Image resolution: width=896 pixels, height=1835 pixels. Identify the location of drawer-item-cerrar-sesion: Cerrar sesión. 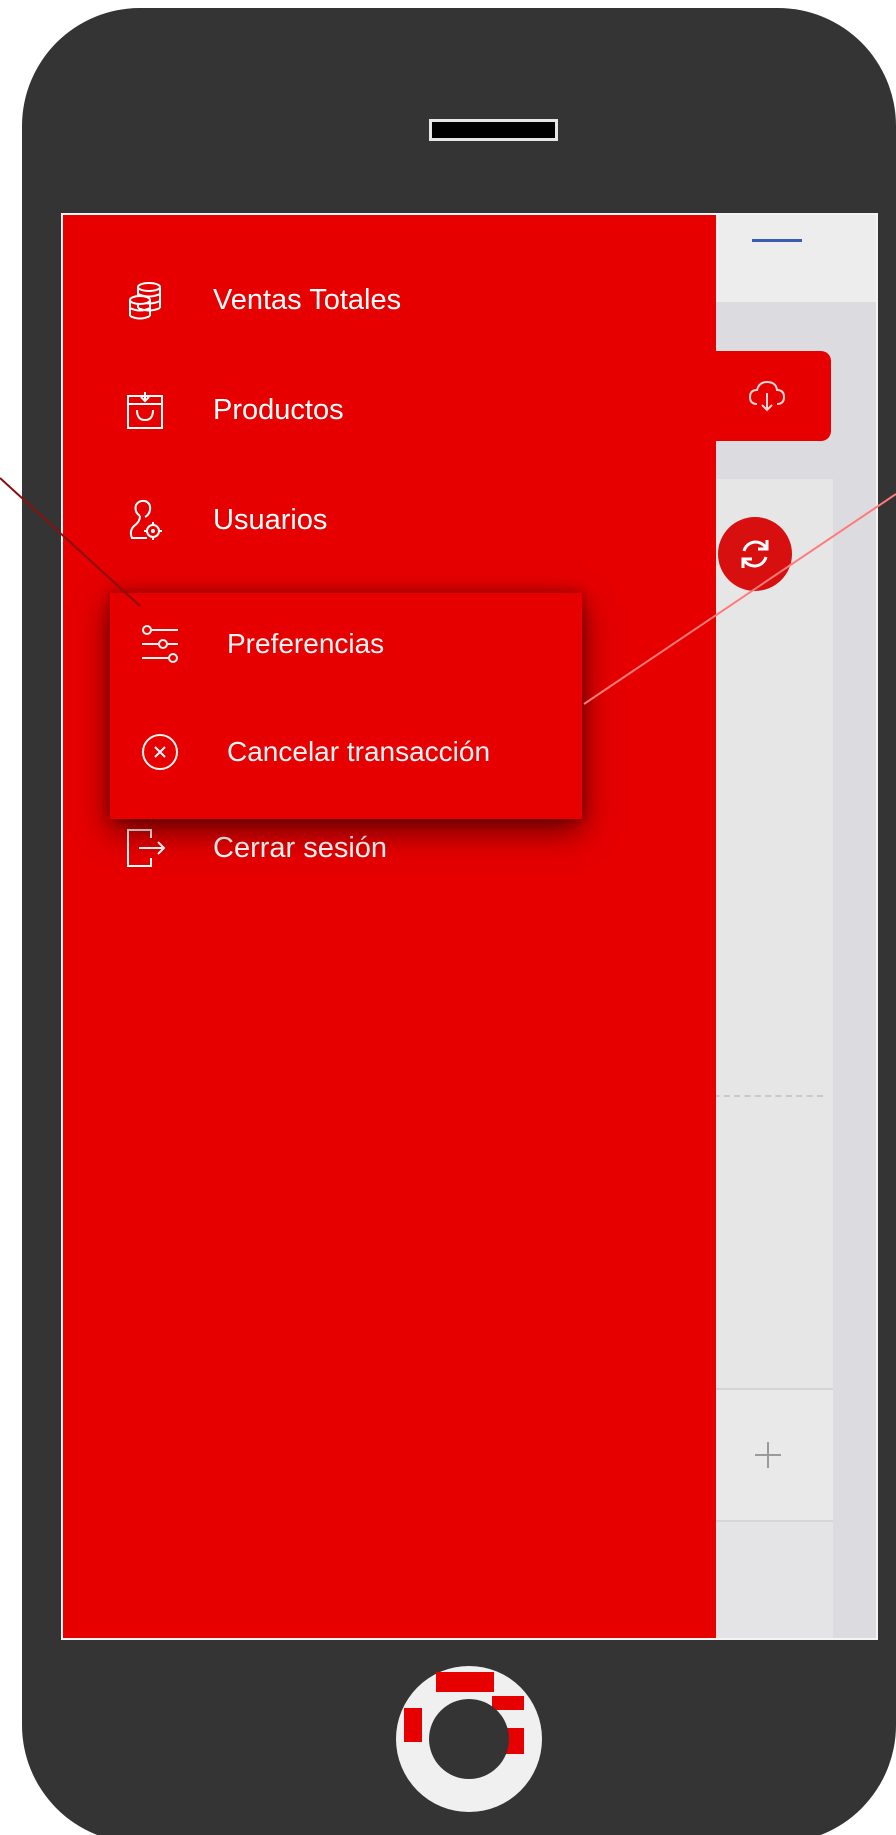
(255, 848).